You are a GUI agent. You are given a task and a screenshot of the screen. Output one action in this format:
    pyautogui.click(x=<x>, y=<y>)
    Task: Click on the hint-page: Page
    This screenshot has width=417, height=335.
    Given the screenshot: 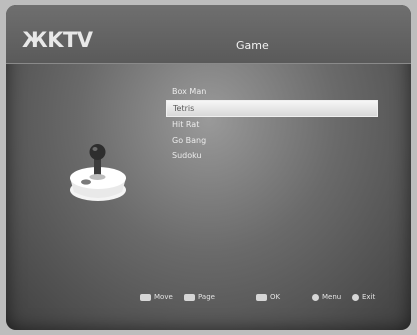 What is the action you would take?
    pyautogui.click(x=199, y=297)
    